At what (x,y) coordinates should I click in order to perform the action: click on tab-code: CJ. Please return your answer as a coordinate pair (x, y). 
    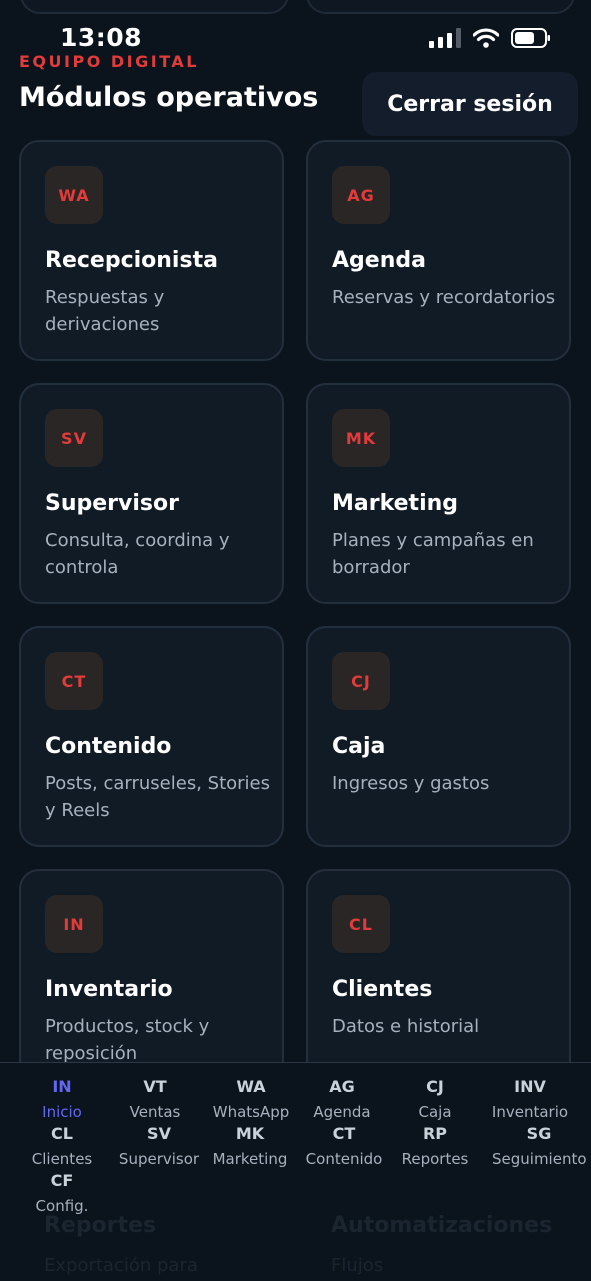
    Looking at the image, I should click on (435, 1086).